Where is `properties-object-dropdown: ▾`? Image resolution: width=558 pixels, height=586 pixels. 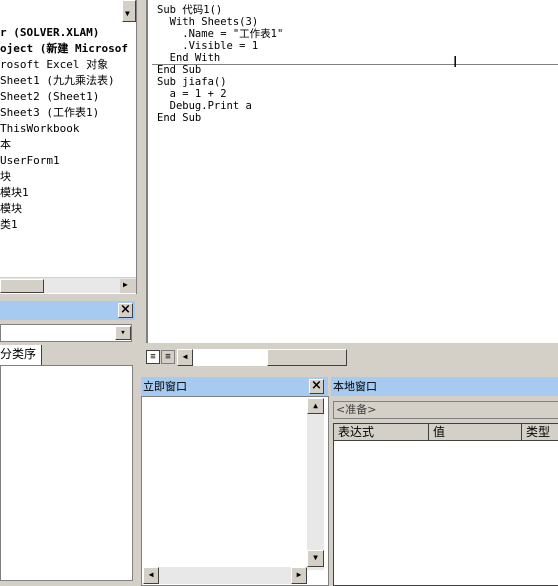
properties-object-dropdown: ▾ is located at coordinates (66, 333).